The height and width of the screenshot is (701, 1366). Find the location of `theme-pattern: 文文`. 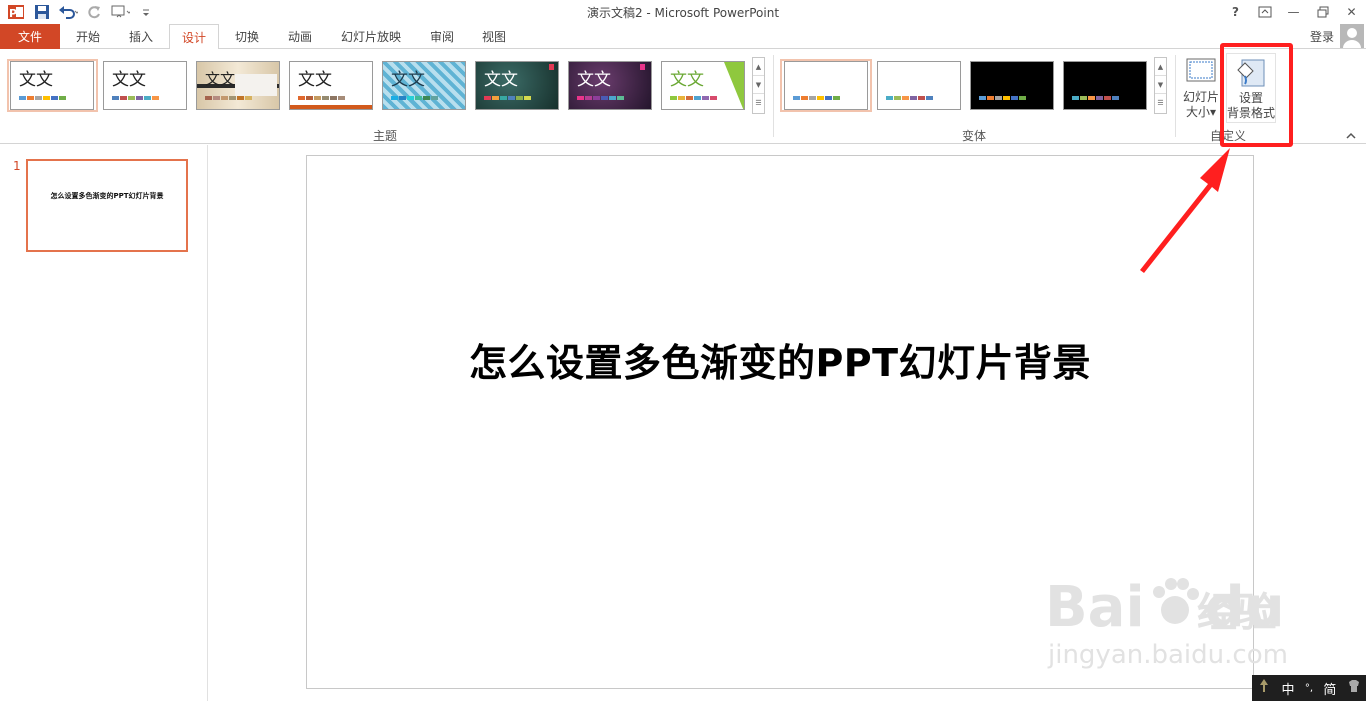

theme-pattern: 文文 is located at coordinates (424, 85).